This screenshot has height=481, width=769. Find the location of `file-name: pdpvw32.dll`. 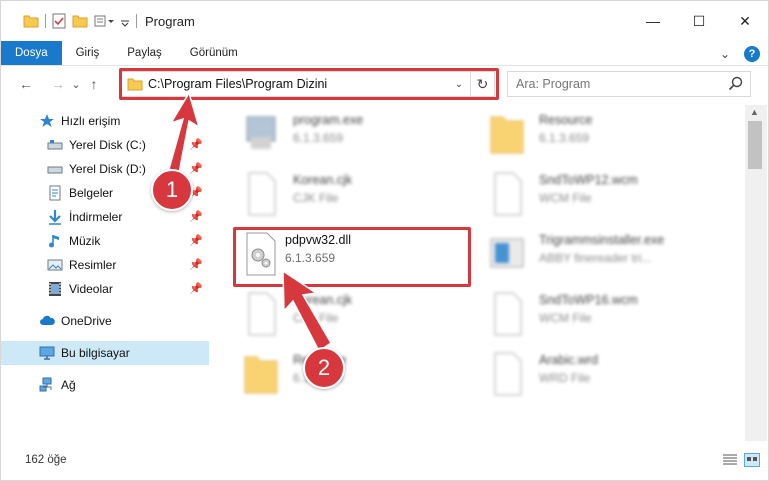

file-name: pdpvw32.dll is located at coordinates (318, 240).